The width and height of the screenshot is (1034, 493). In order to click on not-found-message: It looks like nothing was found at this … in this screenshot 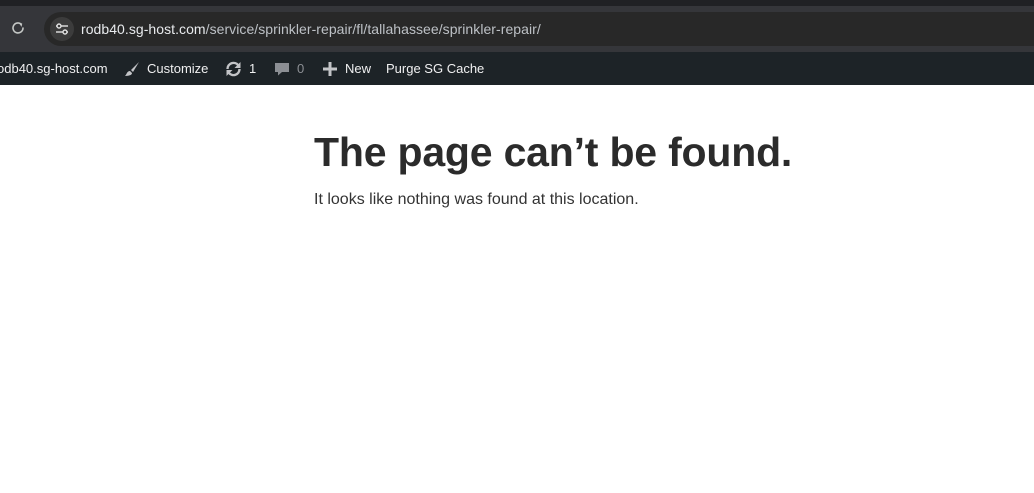, I will do `click(476, 199)`.